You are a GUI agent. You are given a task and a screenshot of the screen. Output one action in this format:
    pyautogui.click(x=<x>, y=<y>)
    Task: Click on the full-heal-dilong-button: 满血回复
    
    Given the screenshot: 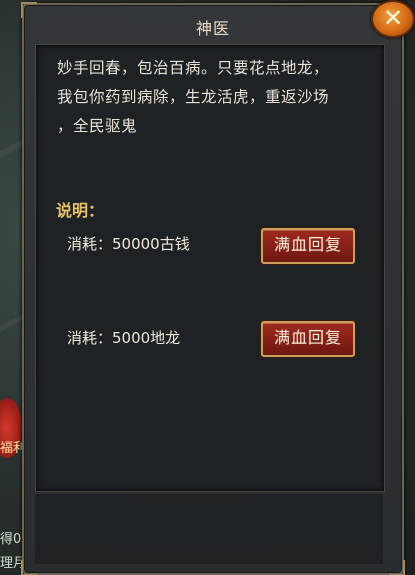 What is the action you would take?
    pyautogui.click(x=308, y=339)
    